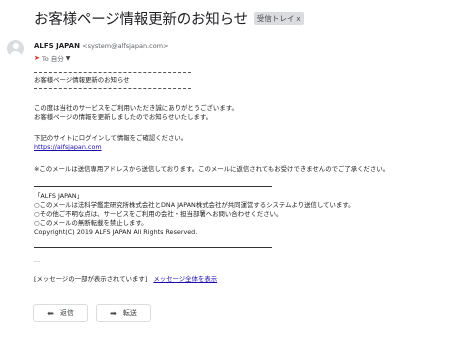 The image size is (450, 350). Describe the element at coordinates (68, 147) in the screenshot. I see `site-link: https://alfsjapan.com` at that location.